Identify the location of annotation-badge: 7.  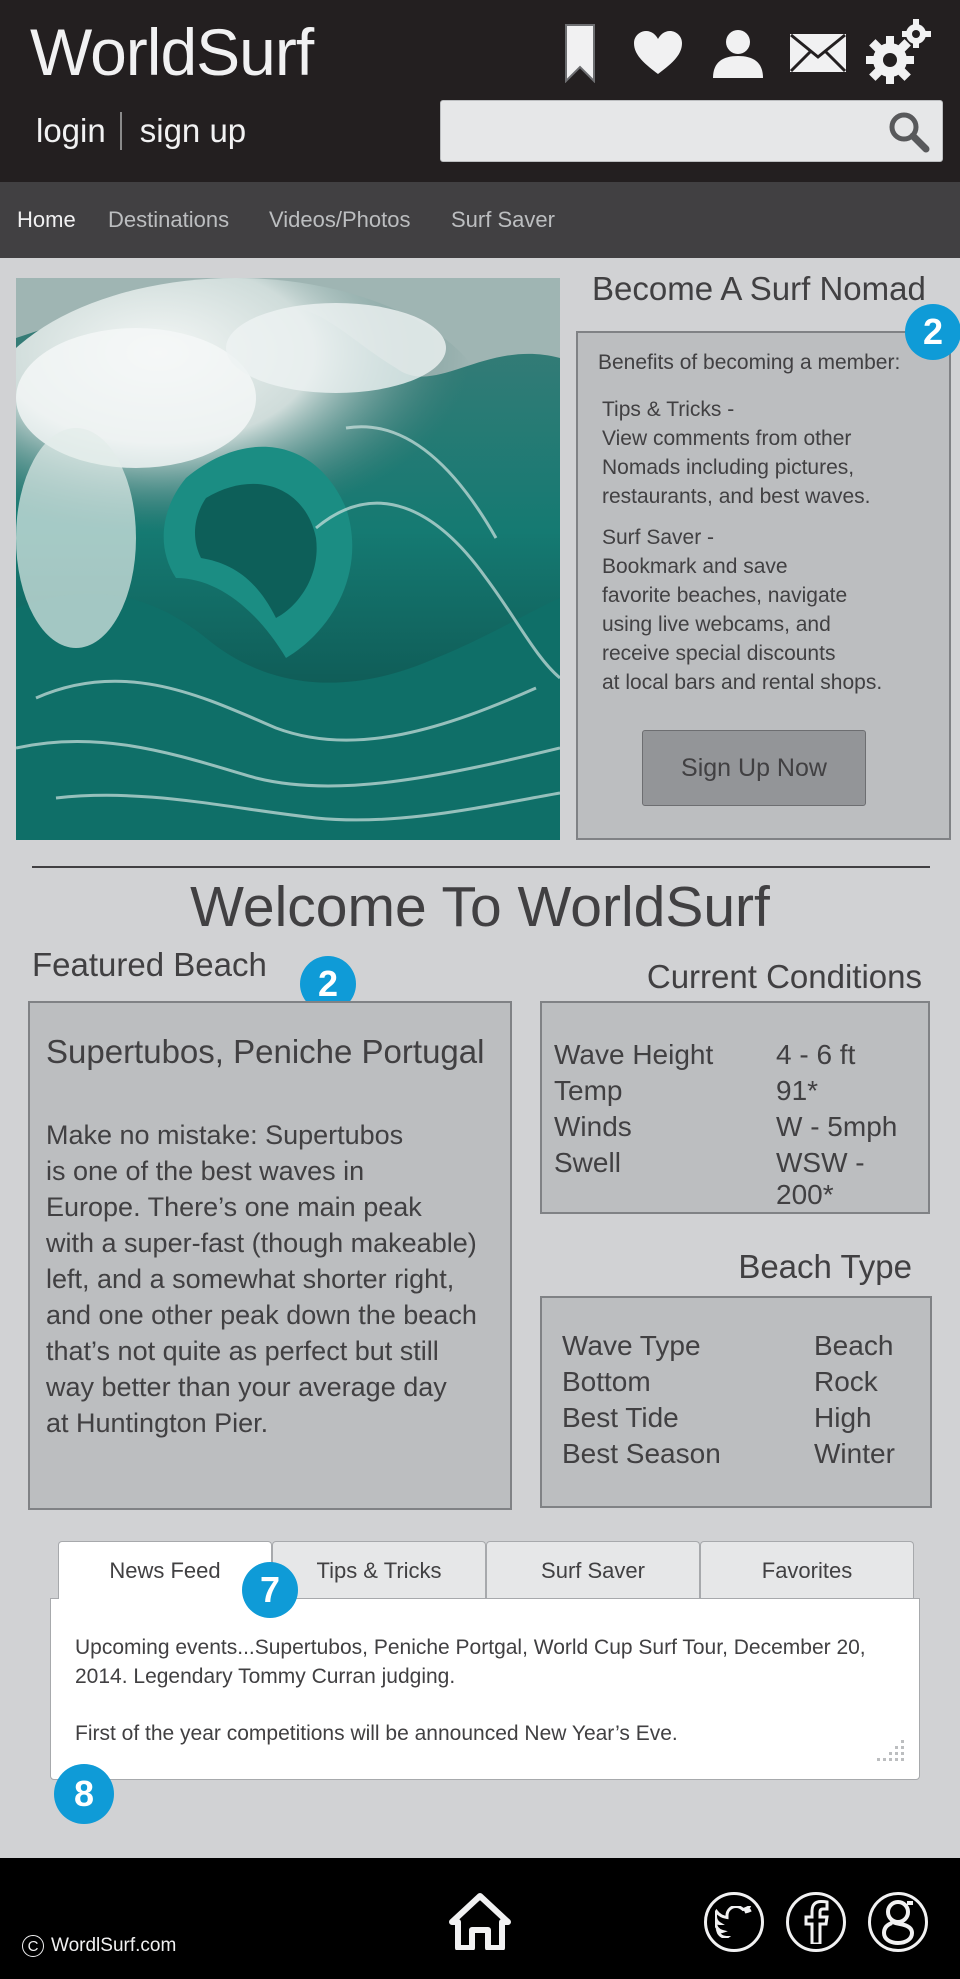
(270, 1590).